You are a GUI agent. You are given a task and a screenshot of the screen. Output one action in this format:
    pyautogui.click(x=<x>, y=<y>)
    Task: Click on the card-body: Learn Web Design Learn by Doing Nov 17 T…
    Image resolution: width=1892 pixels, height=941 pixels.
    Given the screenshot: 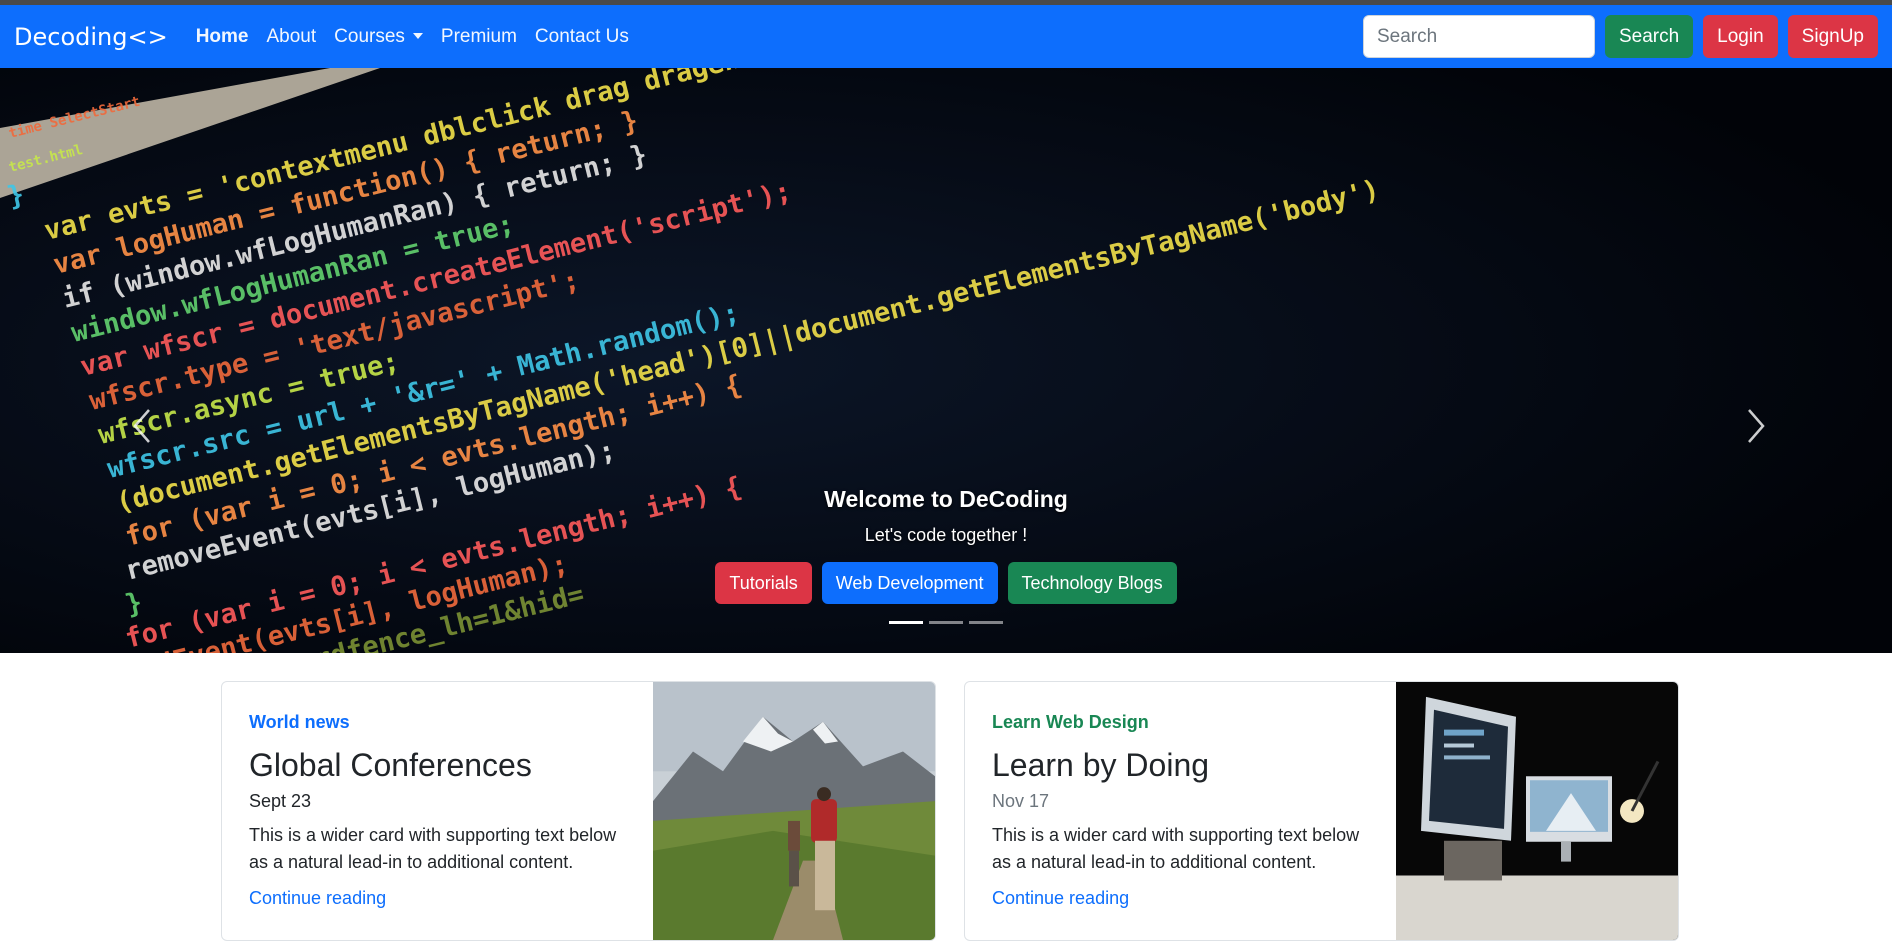 What is the action you would take?
    pyautogui.click(x=1180, y=811)
    